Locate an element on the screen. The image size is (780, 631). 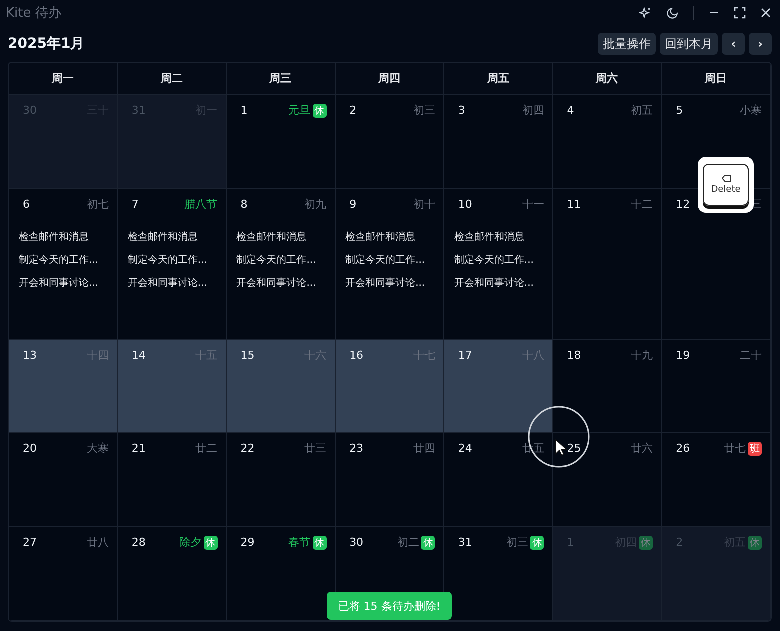
lunar-date: 廿七 is located at coordinates (735, 448).